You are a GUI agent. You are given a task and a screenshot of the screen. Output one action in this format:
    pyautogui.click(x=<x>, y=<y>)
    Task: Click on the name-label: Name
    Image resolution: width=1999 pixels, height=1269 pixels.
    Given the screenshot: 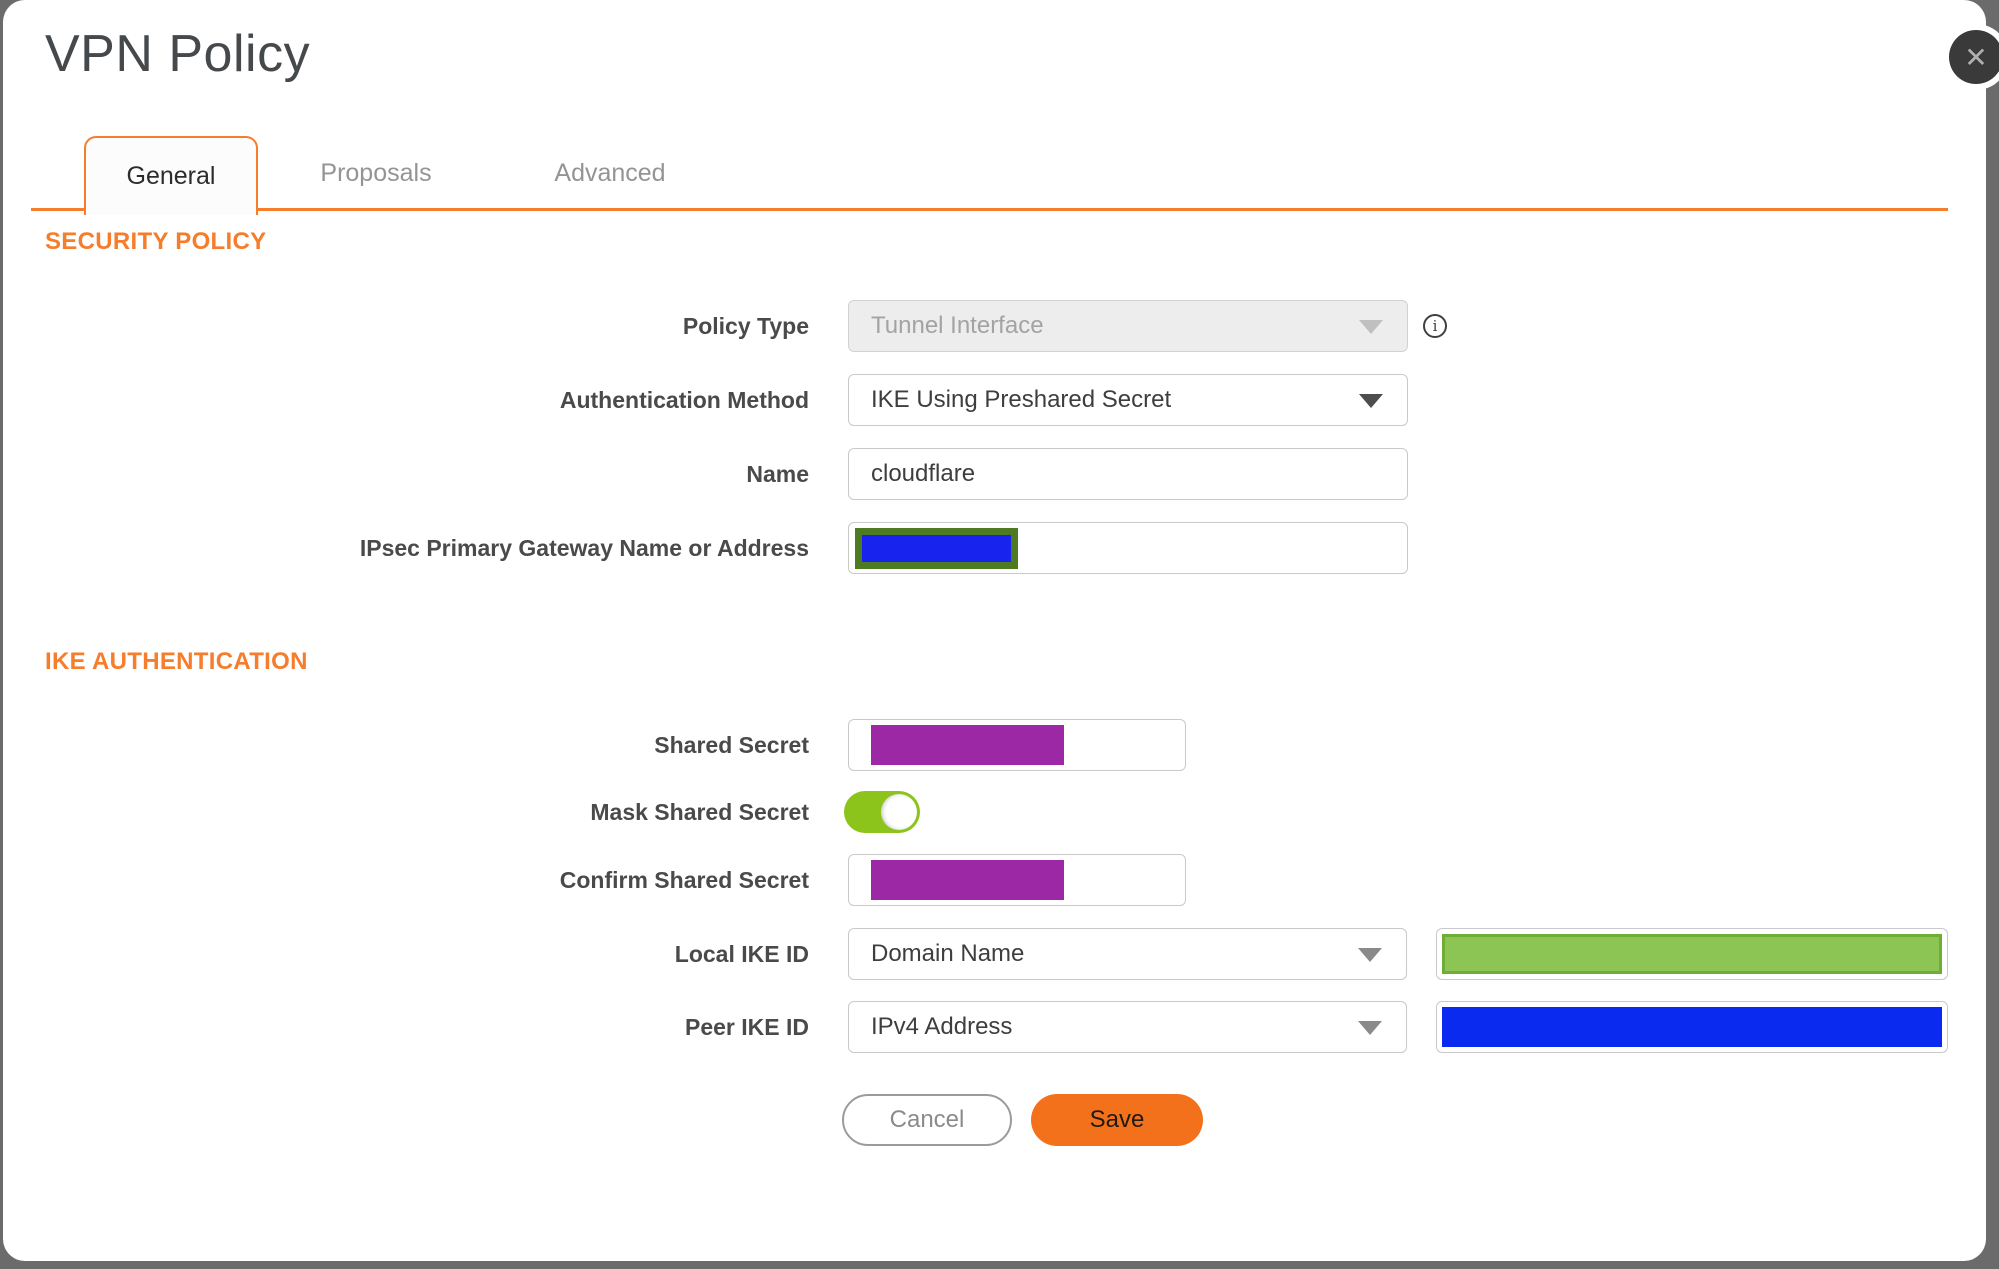 What is the action you would take?
    pyautogui.click(x=777, y=473)
    